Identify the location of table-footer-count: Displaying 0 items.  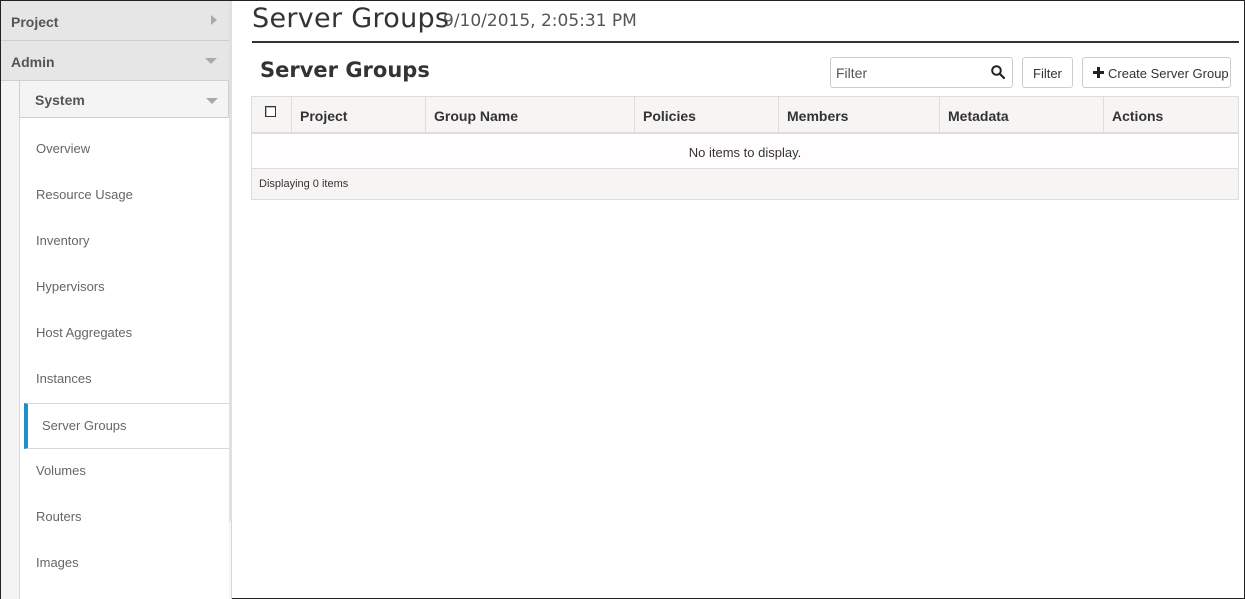
(745, 184).